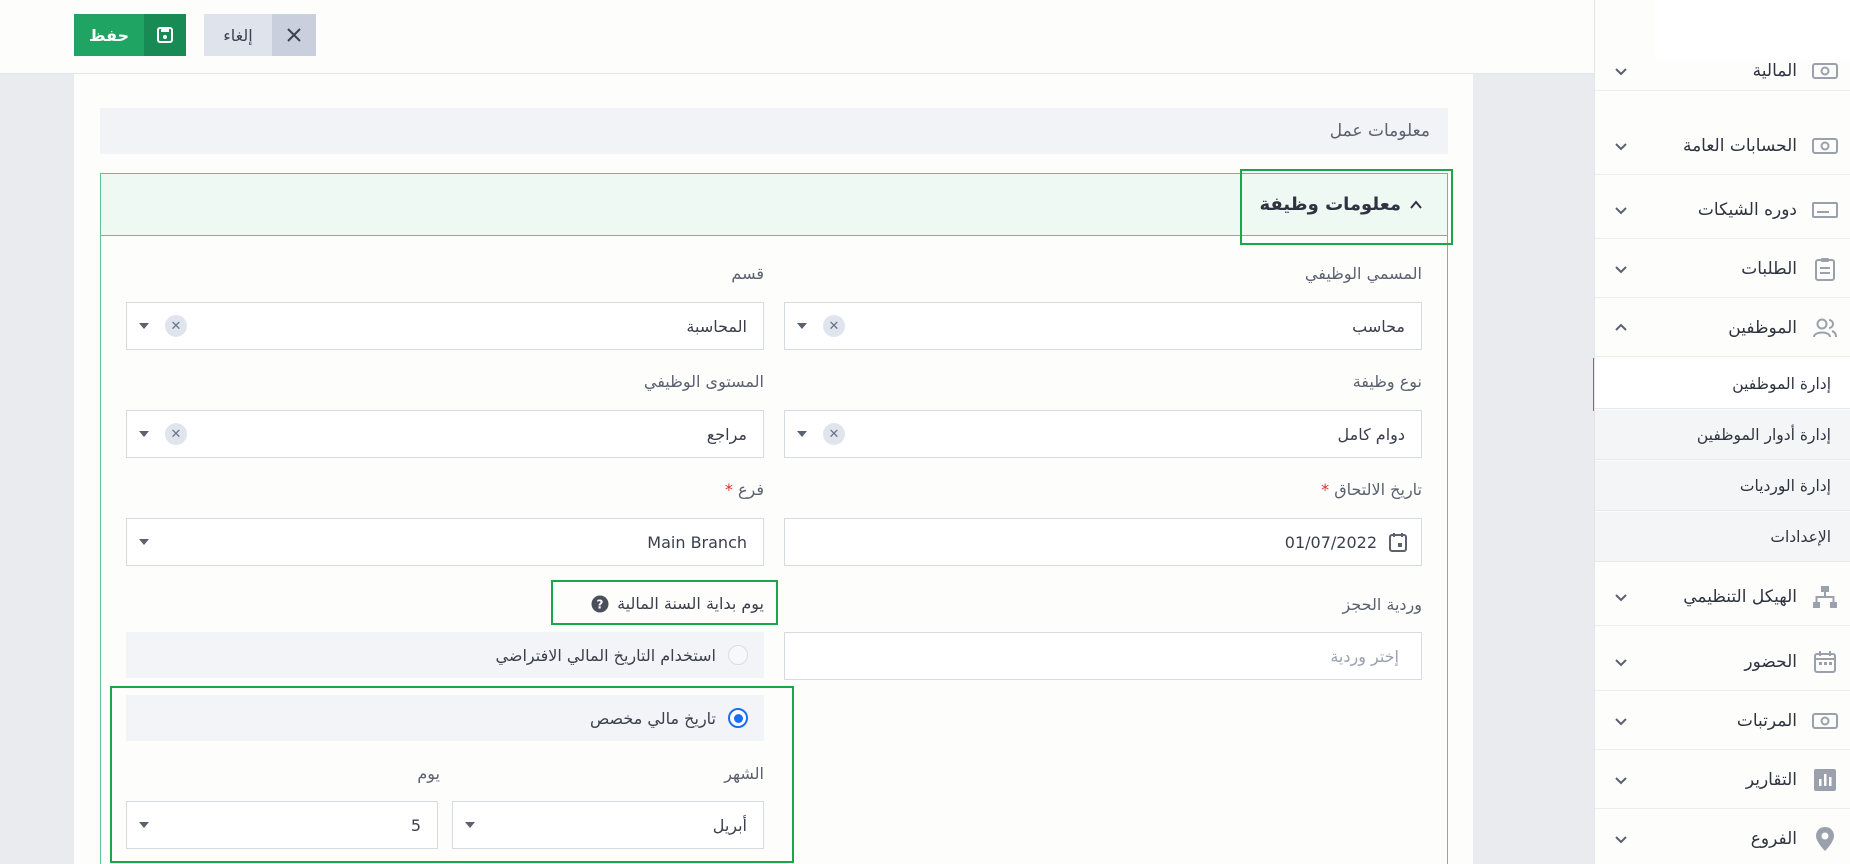 The width and height of the screenshot is (1850, 864). I want to click on help-icon: ?, so click(600, 604).